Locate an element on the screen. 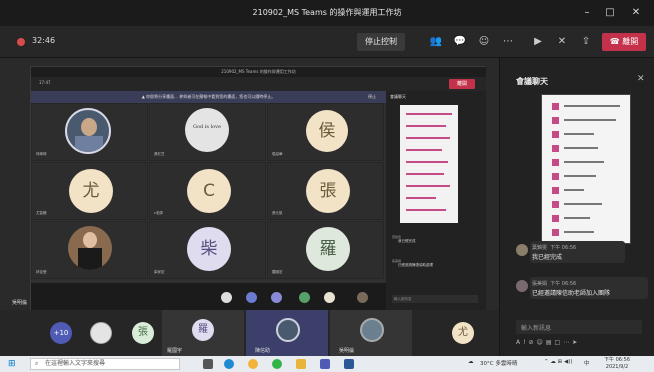 The width and height of the screenshot is (654, 372). avatar is located at coordinates (522, 250).